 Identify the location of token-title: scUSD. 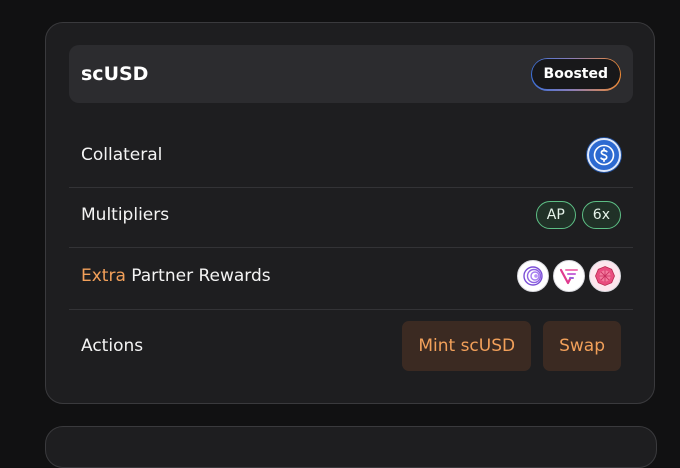
(115, 74).